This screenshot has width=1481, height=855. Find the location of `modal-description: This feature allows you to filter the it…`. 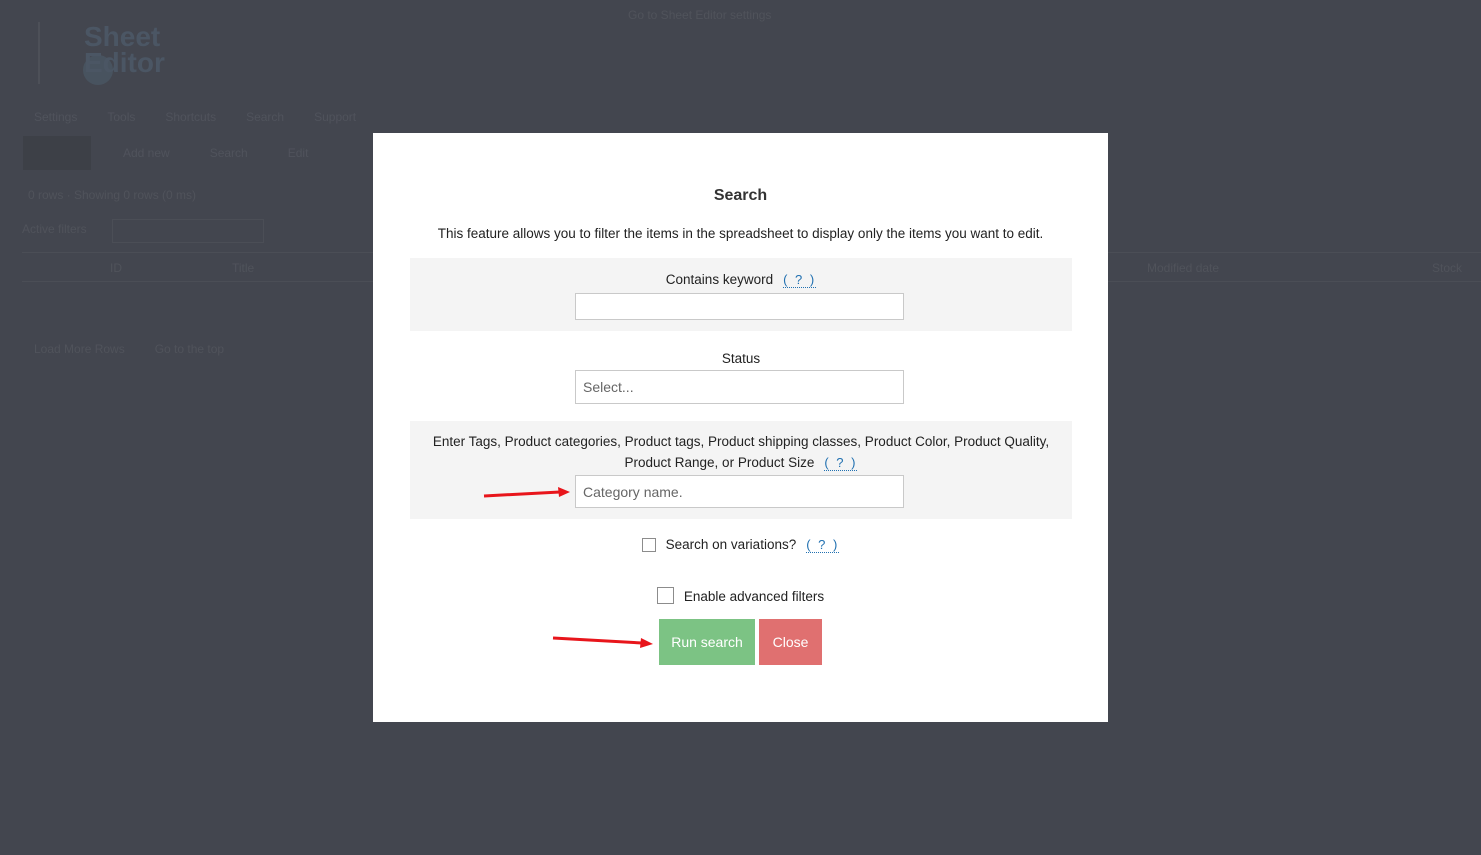

modal-description: This feature allows you to filter the it… is located at coordinates (740, 233).